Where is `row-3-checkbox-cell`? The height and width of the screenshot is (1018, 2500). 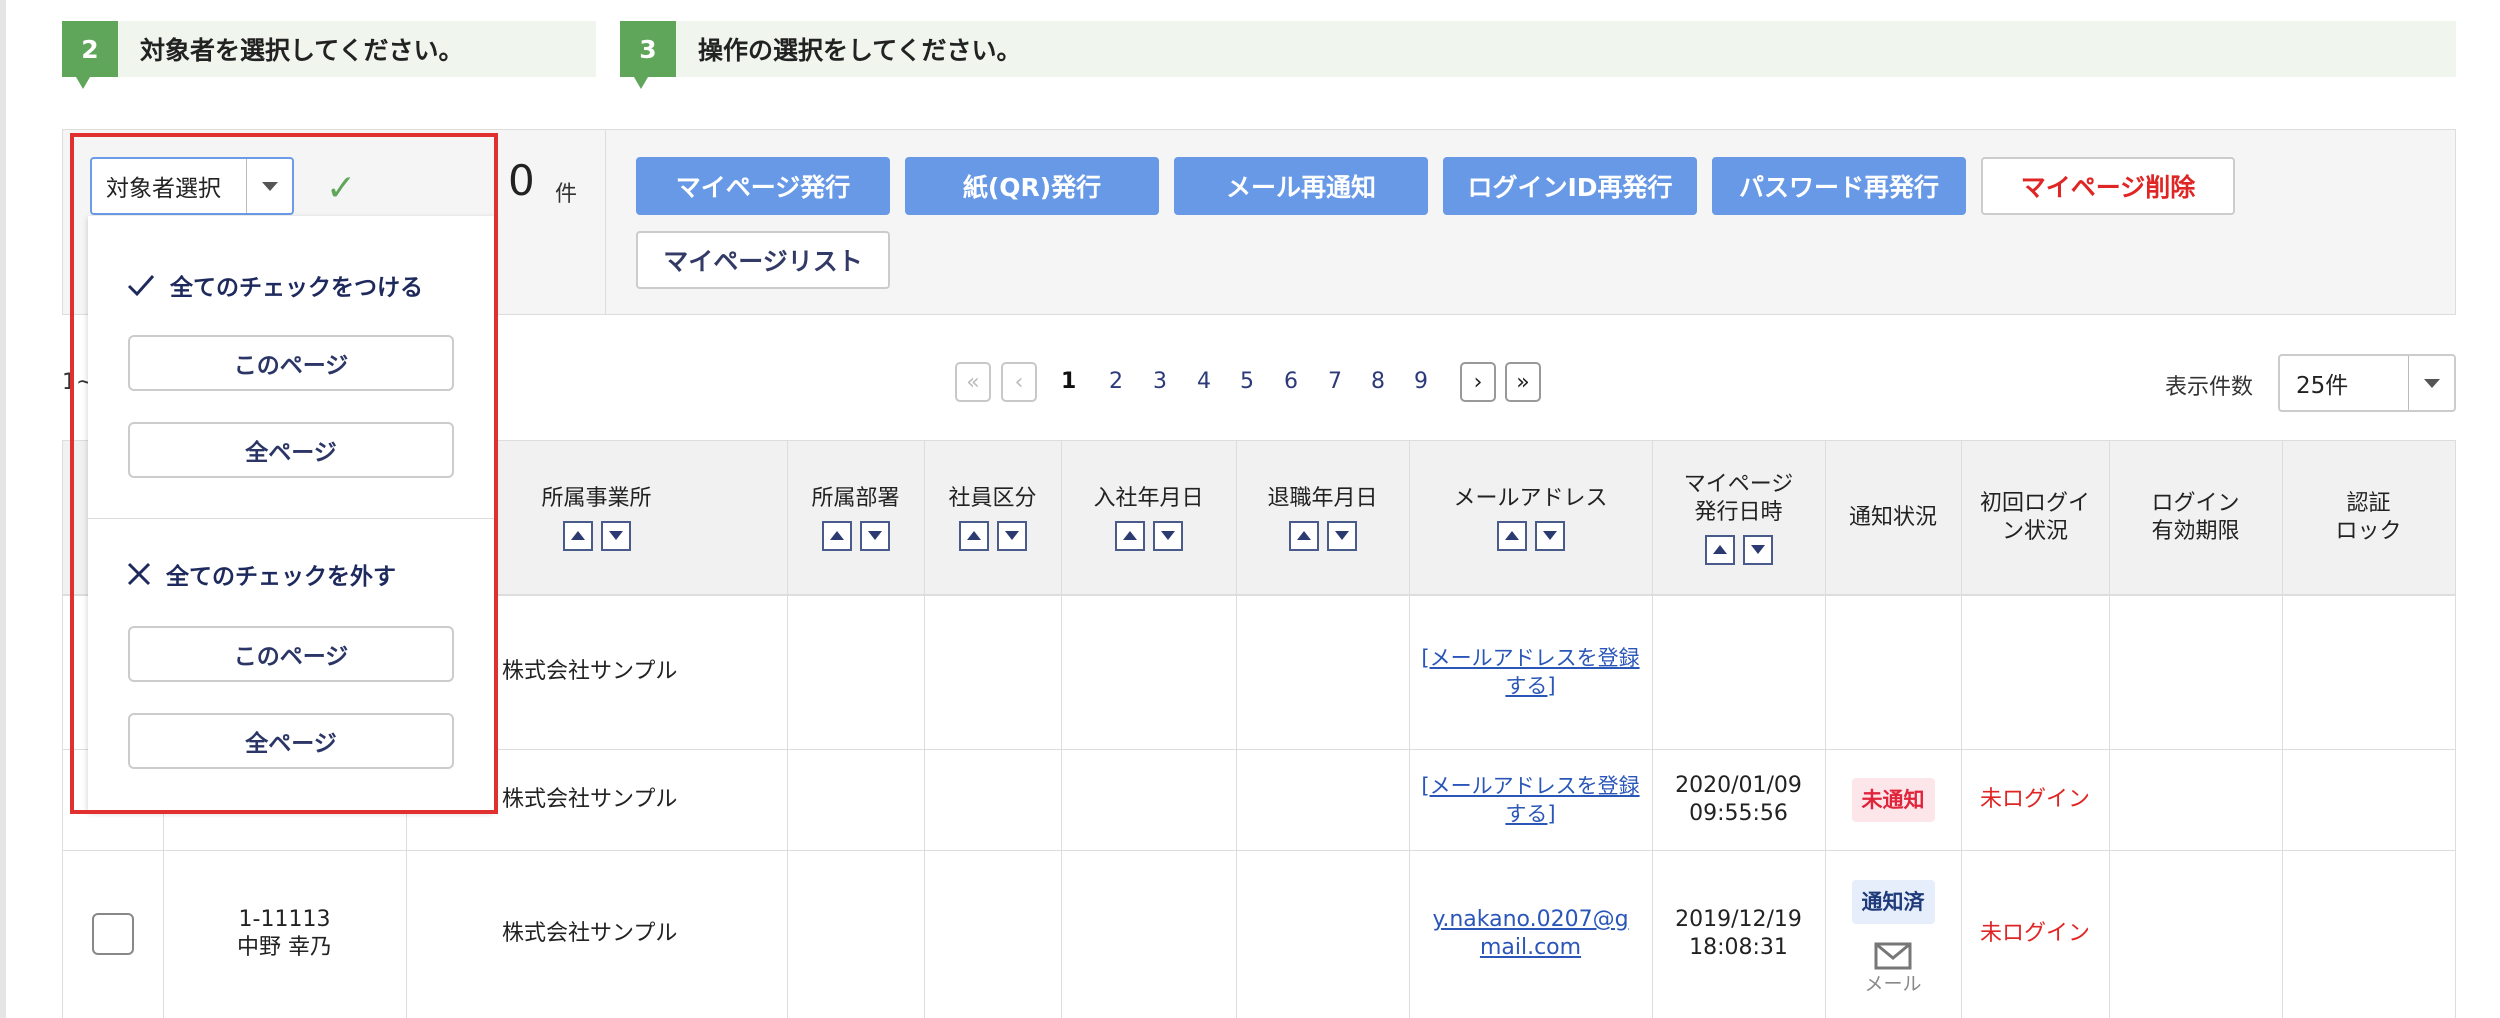
row-3-checkbox-cell is located at coordinates (113, 934).